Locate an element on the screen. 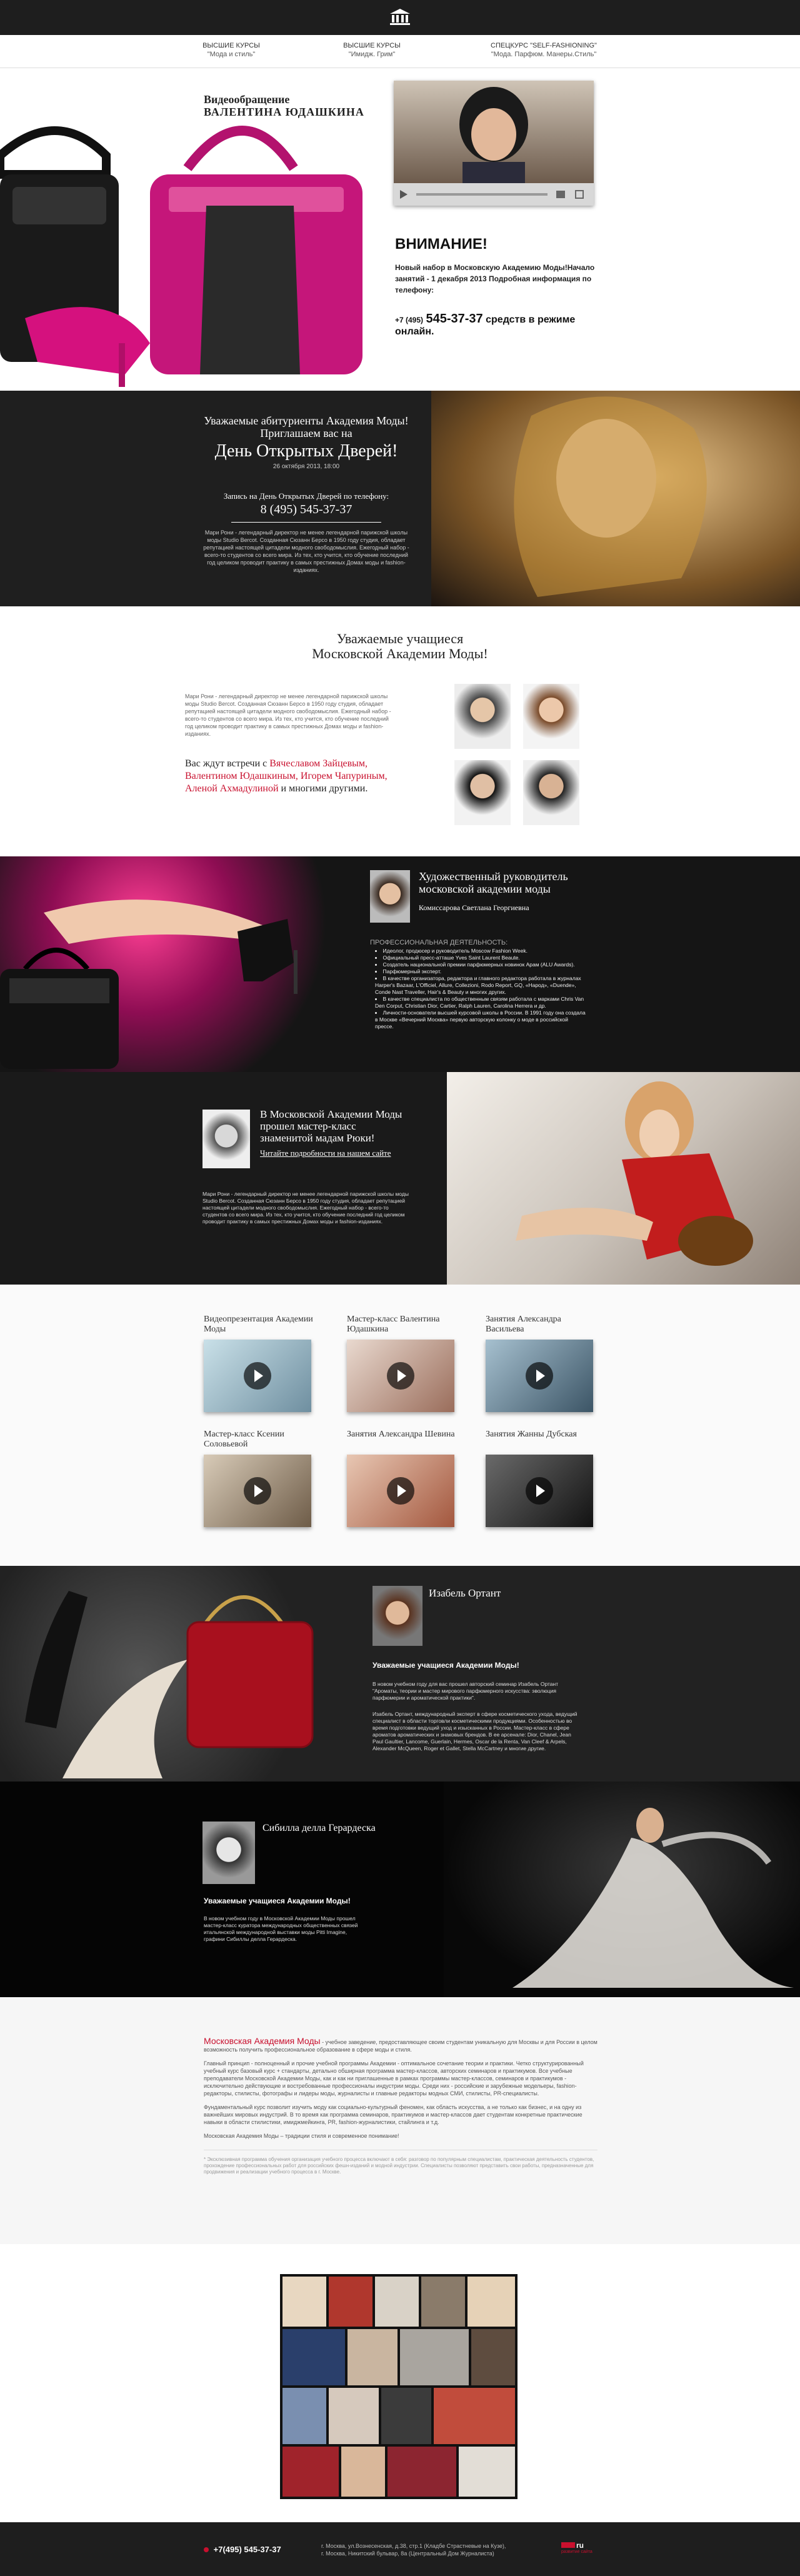 This screenshot has width=800, height=2576. photo-collage-section is located at coordinates (400, 2383).